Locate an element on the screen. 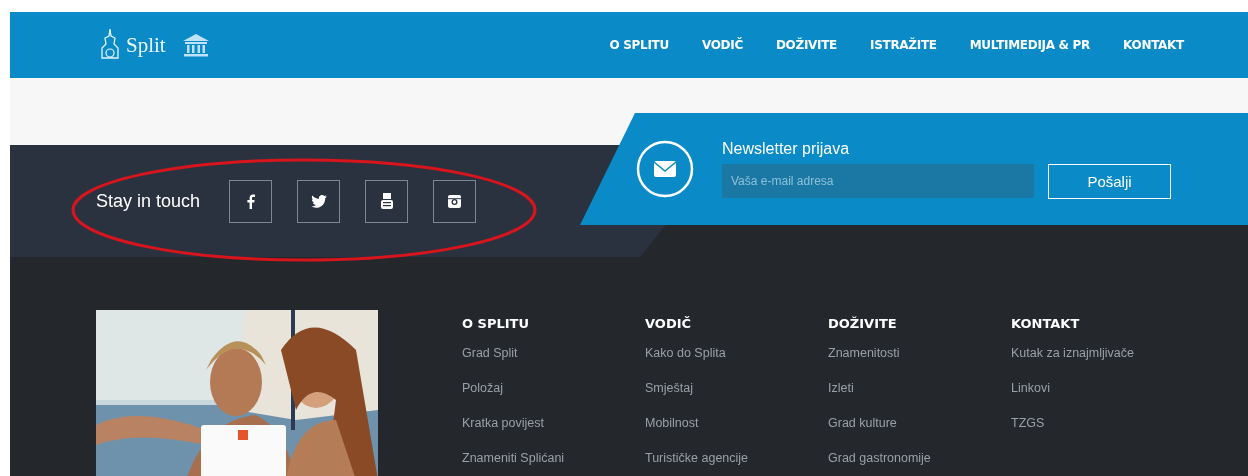  envelope-icon is located at coordinates (665, 169).